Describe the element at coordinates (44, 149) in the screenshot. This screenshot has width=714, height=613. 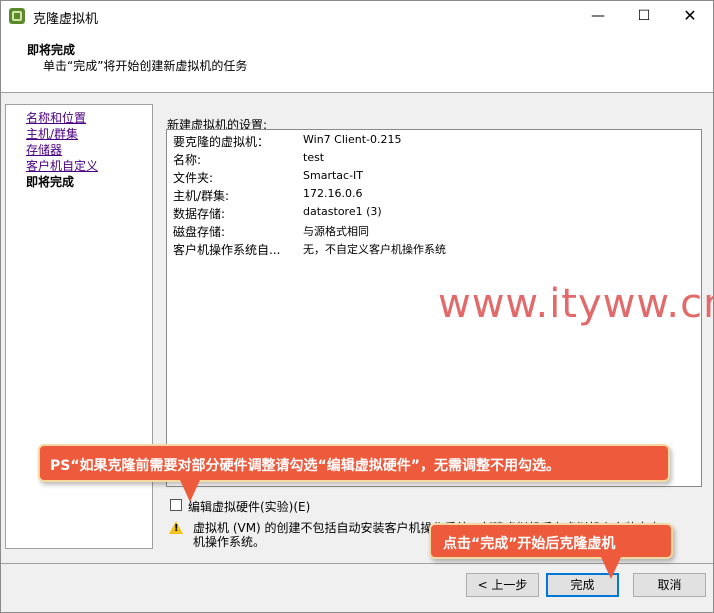
I see `nav-item-storage: 存储器` at that location.